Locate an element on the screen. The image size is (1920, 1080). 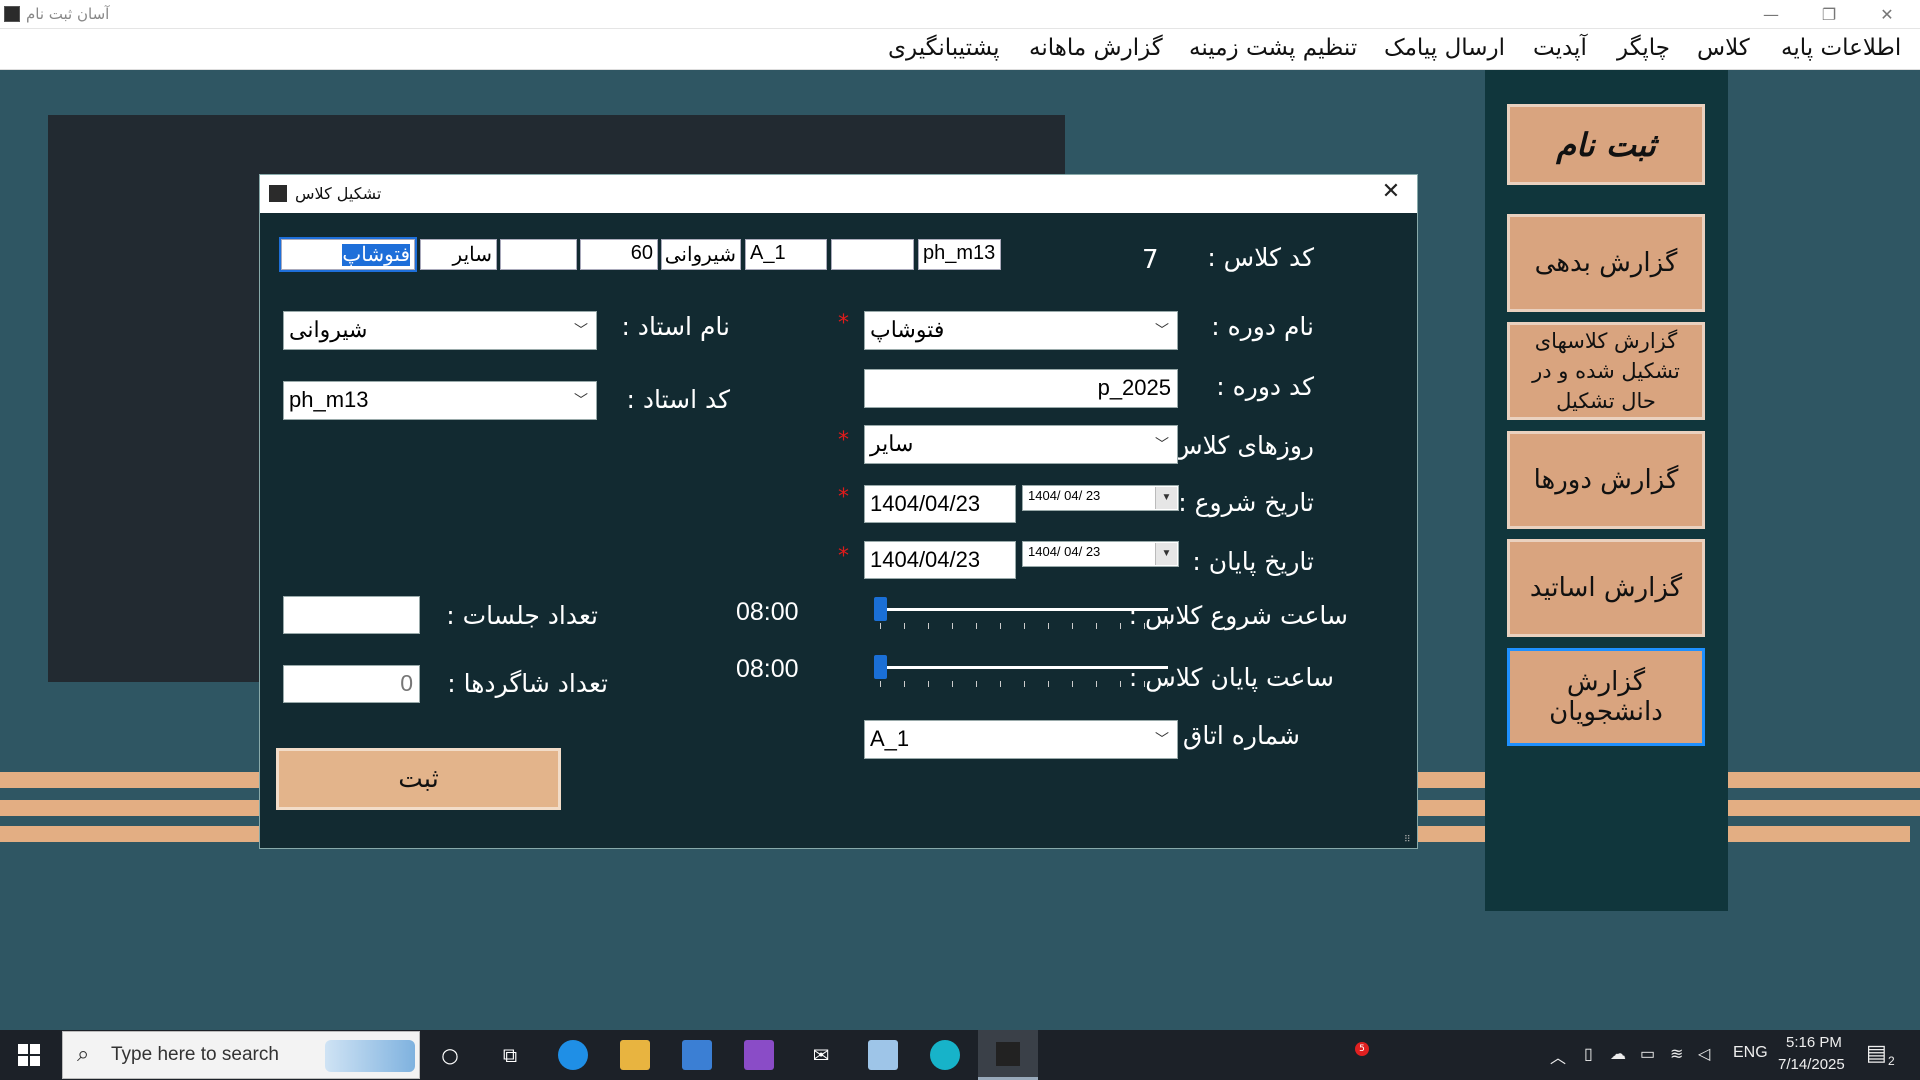
end-time-value: 08:00 is located at coordinates (767, 669).